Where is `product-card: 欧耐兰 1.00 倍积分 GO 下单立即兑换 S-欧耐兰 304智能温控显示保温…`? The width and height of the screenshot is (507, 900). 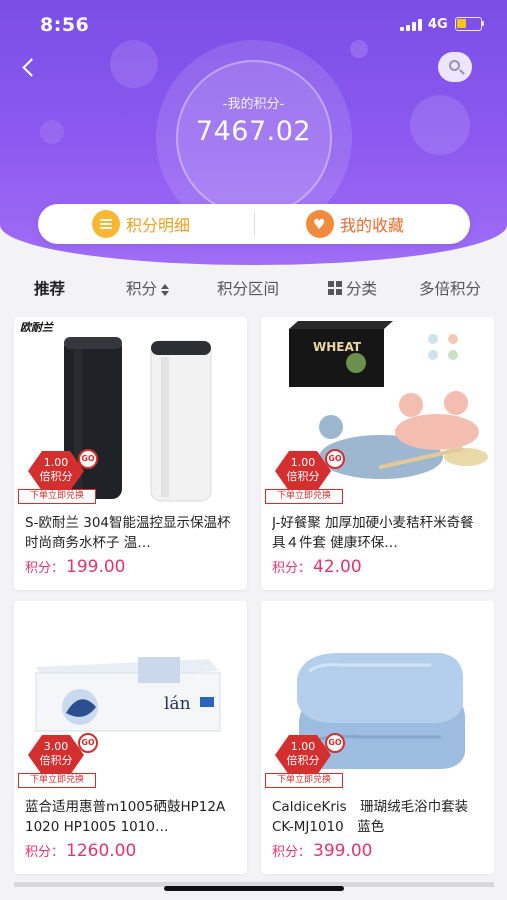 product-card: 欧耐兰 1.00 倍积分 GO 下单立即兑换 S-欧耐兰 304智能温控显示保温… is located at coordinates (130, 453).